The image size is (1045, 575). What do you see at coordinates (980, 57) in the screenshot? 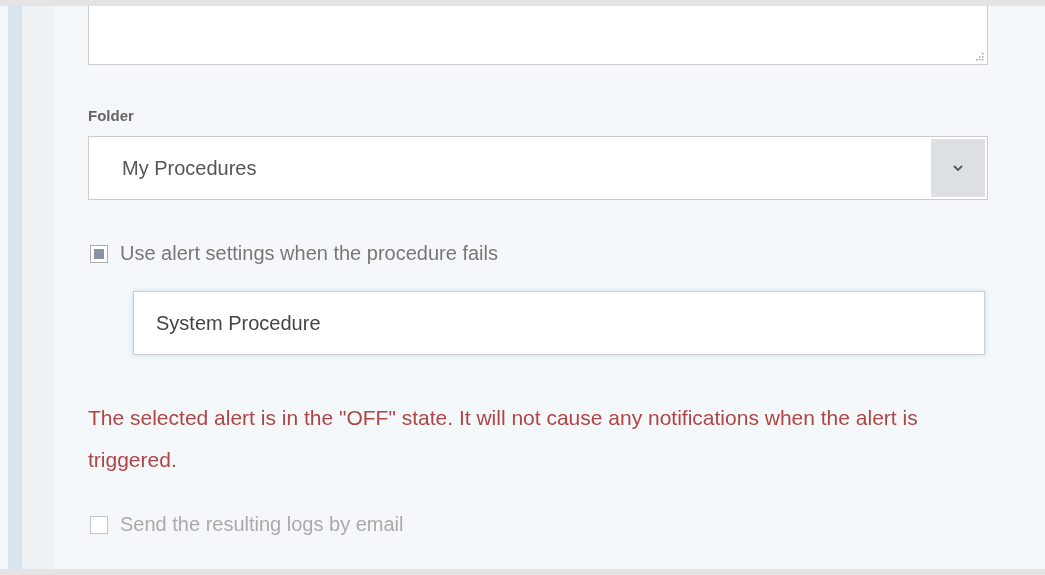
I see `resize-grip-icon` at bounding box center [980, 57].